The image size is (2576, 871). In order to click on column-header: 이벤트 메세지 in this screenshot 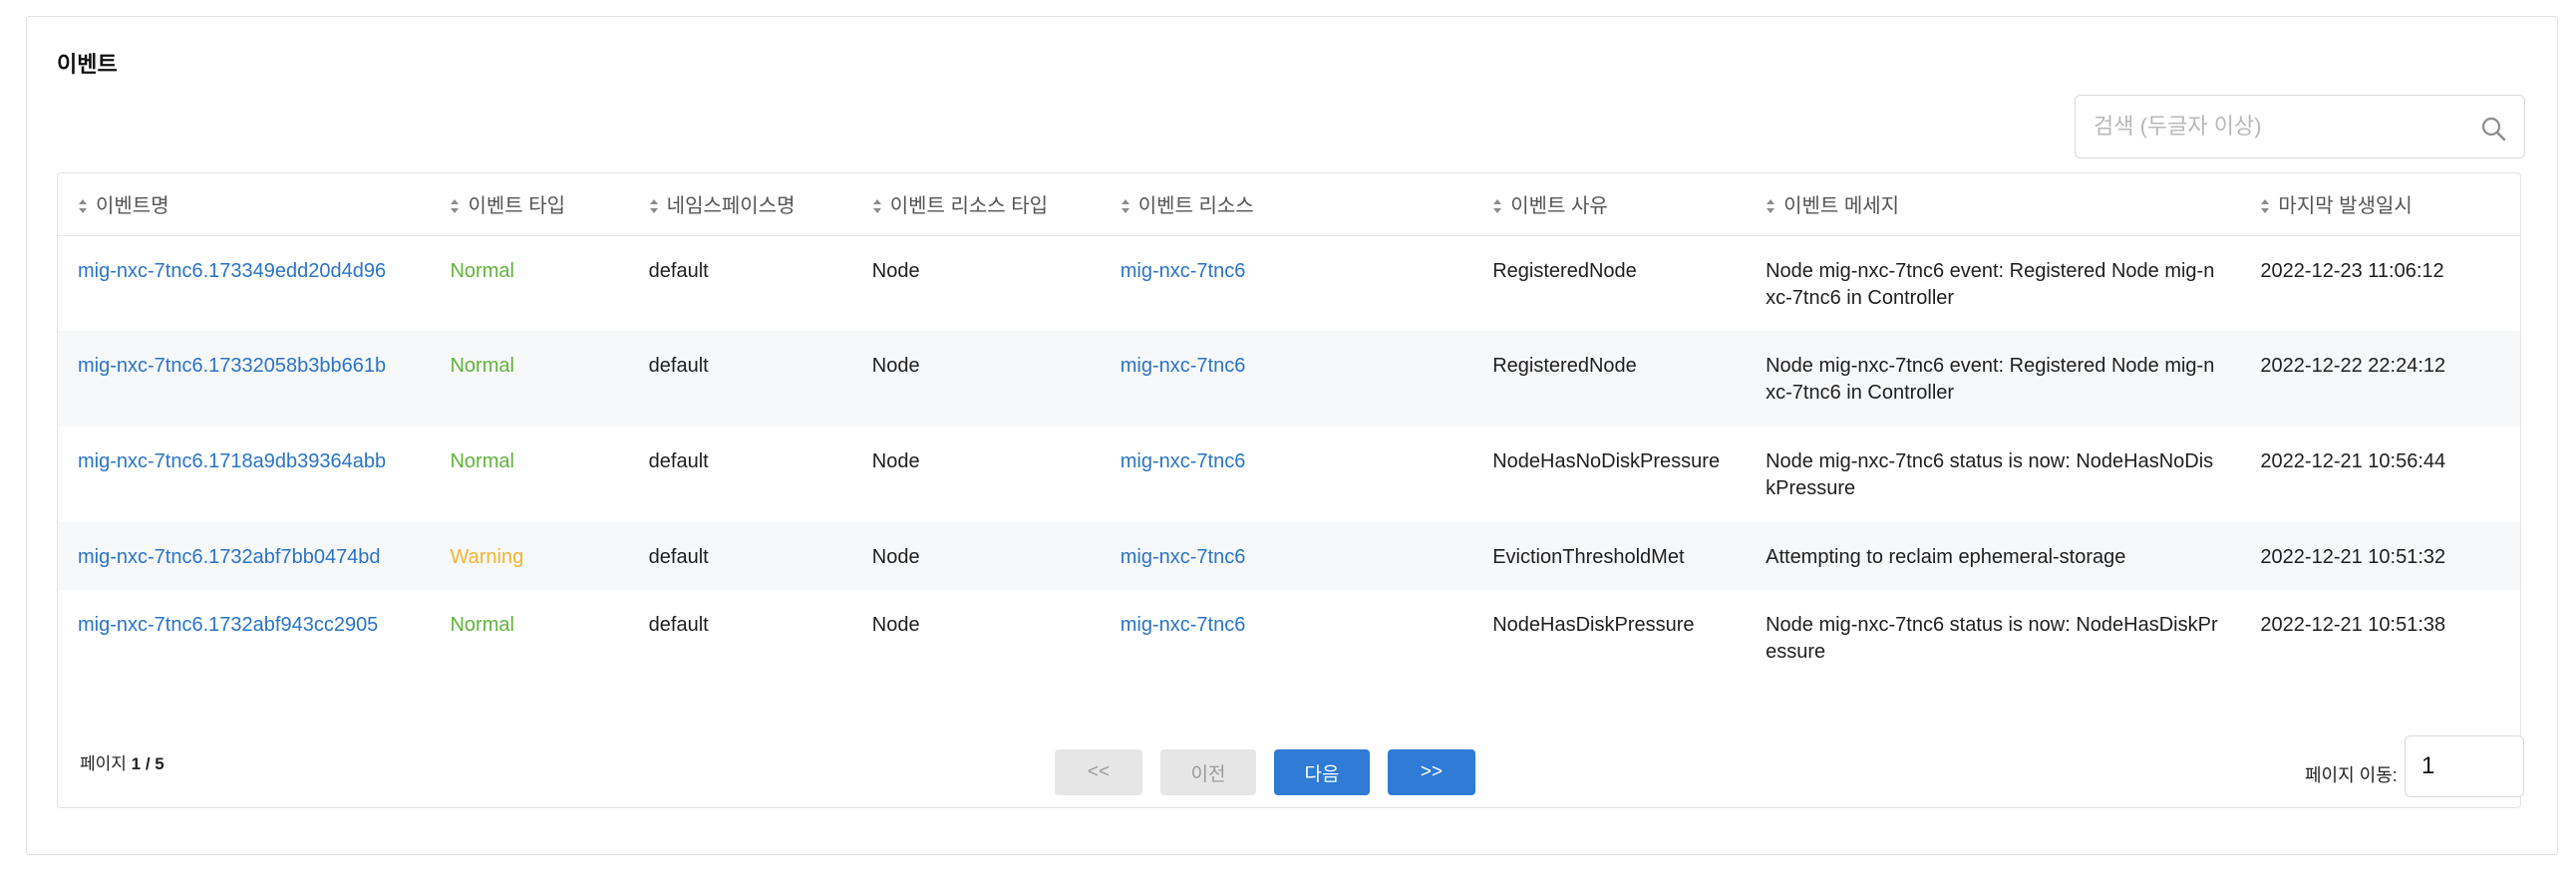, I will do `click(1993, 204)`.